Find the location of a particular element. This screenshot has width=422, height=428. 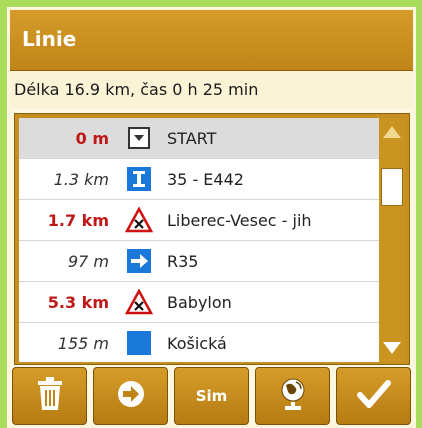

map-button is located at coordinates (292, 396).